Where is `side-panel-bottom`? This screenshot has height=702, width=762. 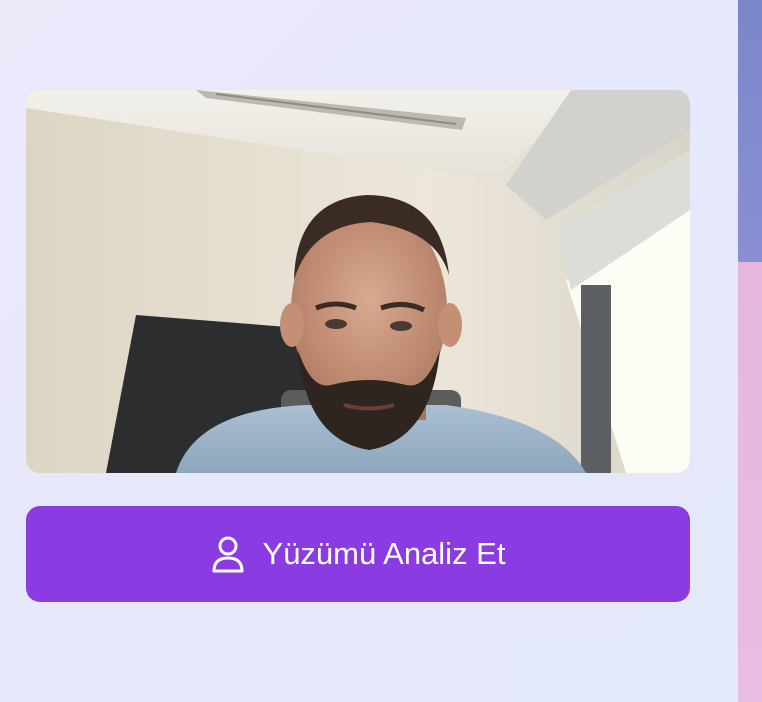
side-panel-bottom is located at coordinates (750, 482).